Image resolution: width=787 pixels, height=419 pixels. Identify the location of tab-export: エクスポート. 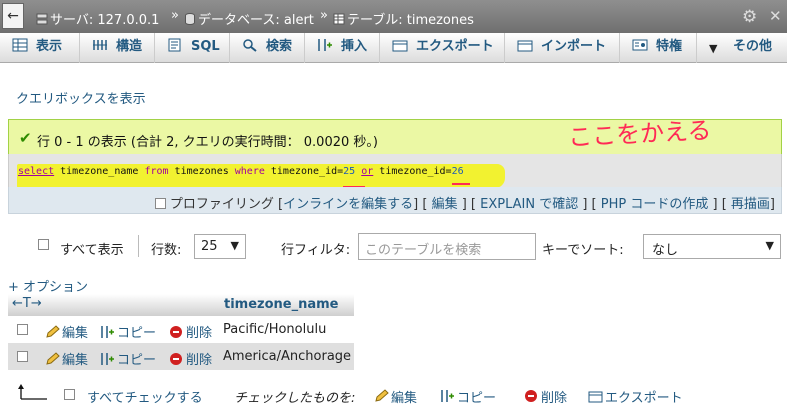
(442, 48).